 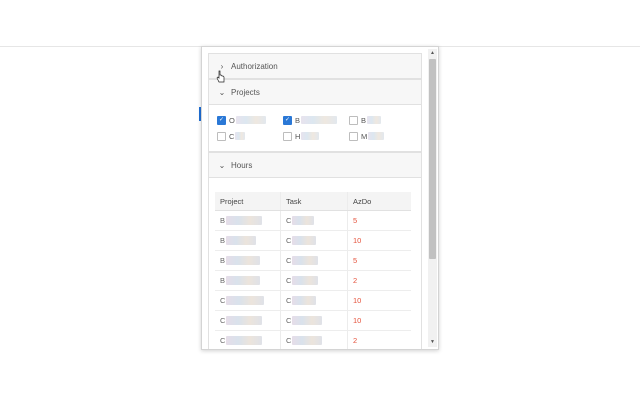 I want to click on project-checkbox-5: H, so click(x=316, y=136).